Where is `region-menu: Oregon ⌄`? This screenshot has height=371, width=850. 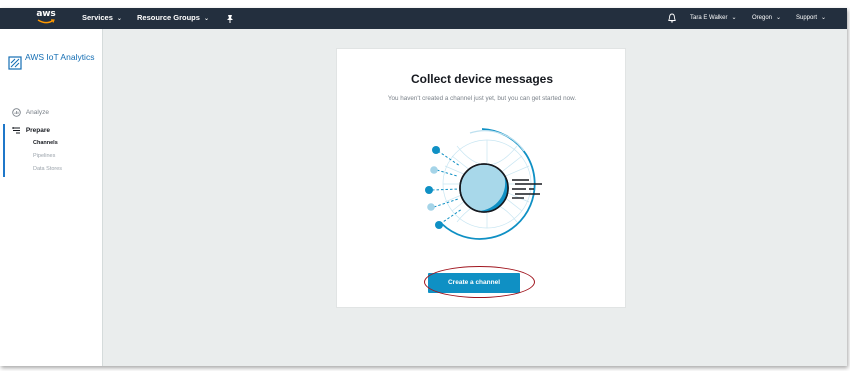 region-menu: Oregon ⌄ is located at coordinates (766, 17).